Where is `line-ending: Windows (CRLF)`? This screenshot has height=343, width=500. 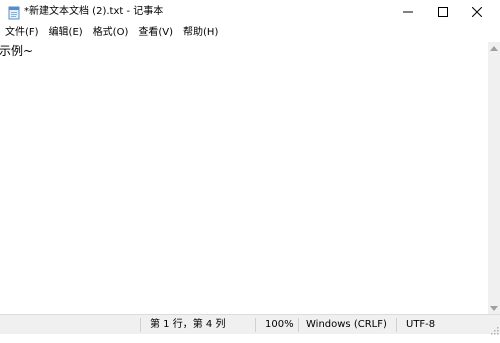 line-ending: Windows (CRLF) is located at coordinates (346, 324).